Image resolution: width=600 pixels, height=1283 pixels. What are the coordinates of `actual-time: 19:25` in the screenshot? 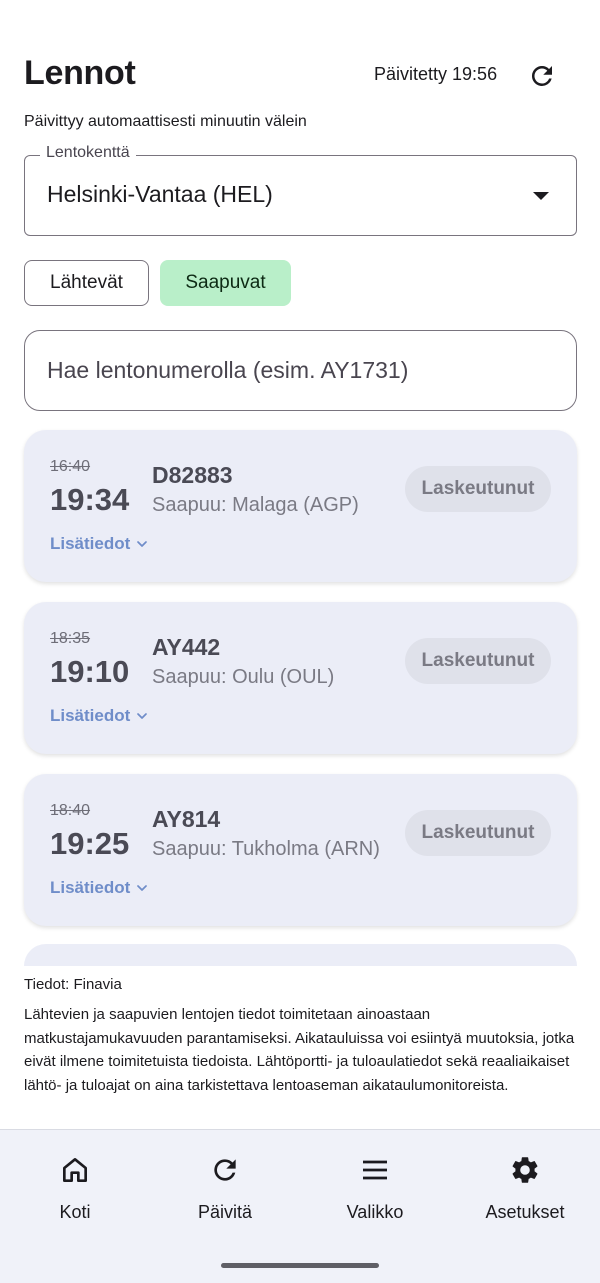 It's located at (90, 843).